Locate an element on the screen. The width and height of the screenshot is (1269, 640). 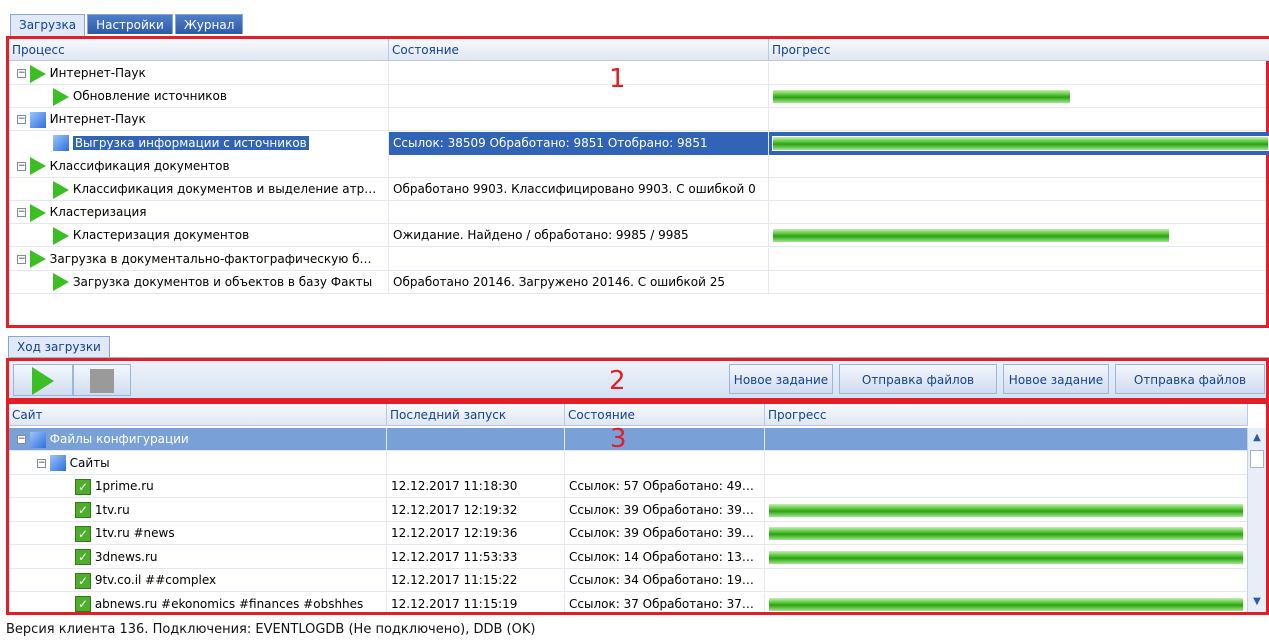
stop-button is located at coordinates (102, 380).